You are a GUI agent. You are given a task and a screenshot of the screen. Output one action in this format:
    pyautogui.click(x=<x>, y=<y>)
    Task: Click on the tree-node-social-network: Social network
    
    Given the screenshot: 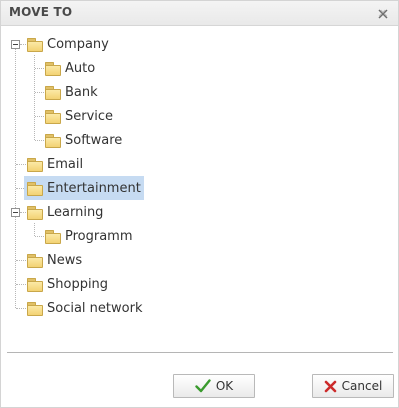 What is the action you would take?
    pyautogui.click(x=84, y=308)
    